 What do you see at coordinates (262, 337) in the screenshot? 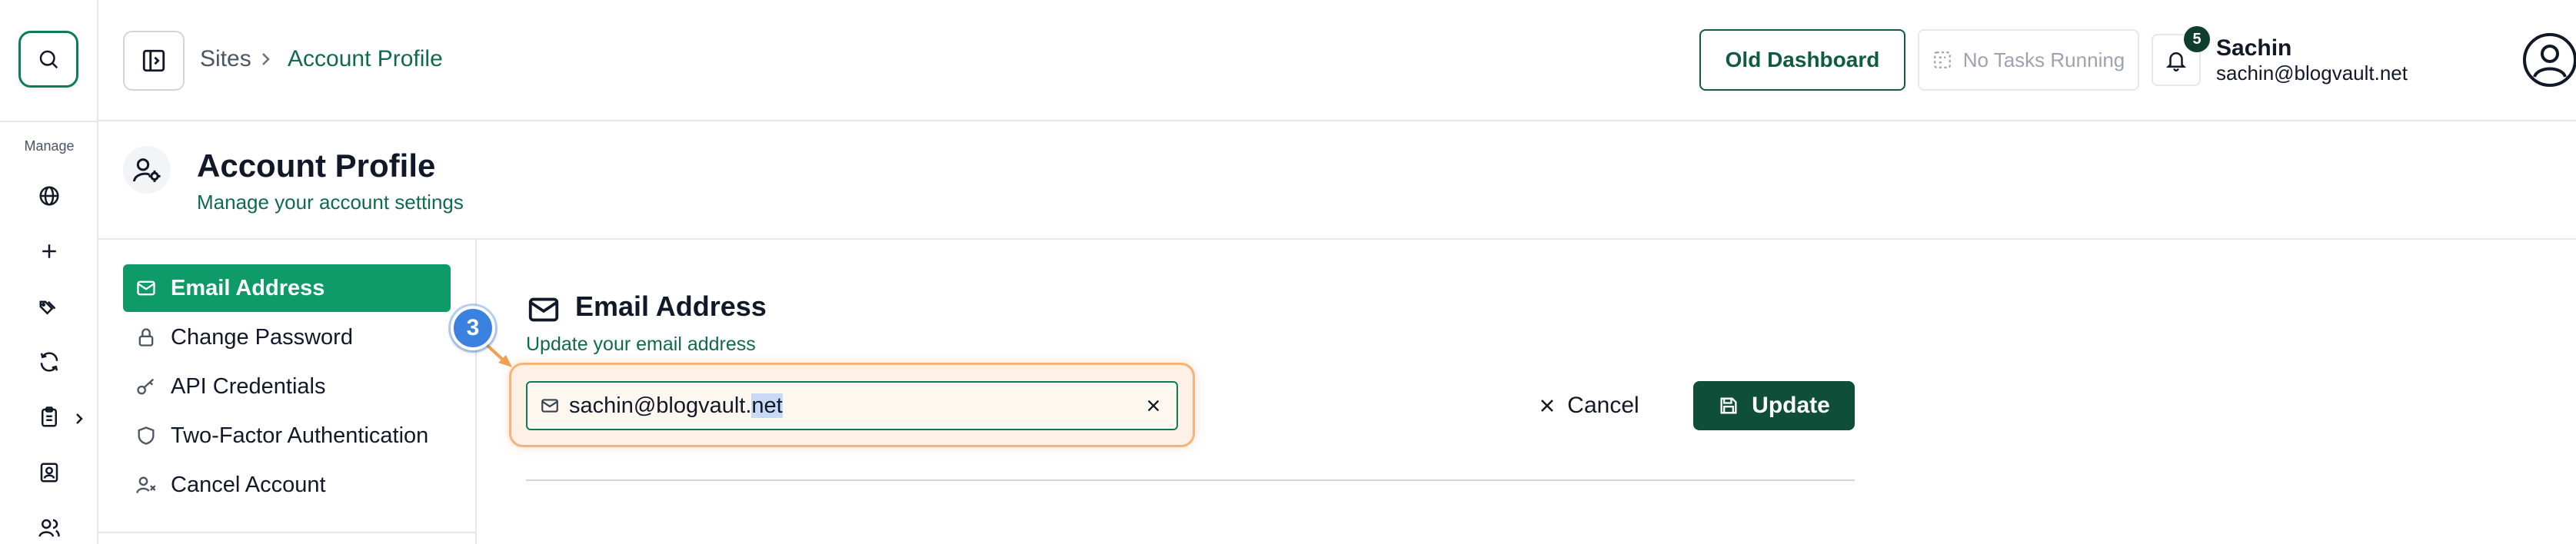
I see `settings-nav-label: Change Password` at bounding box center [262, 337].